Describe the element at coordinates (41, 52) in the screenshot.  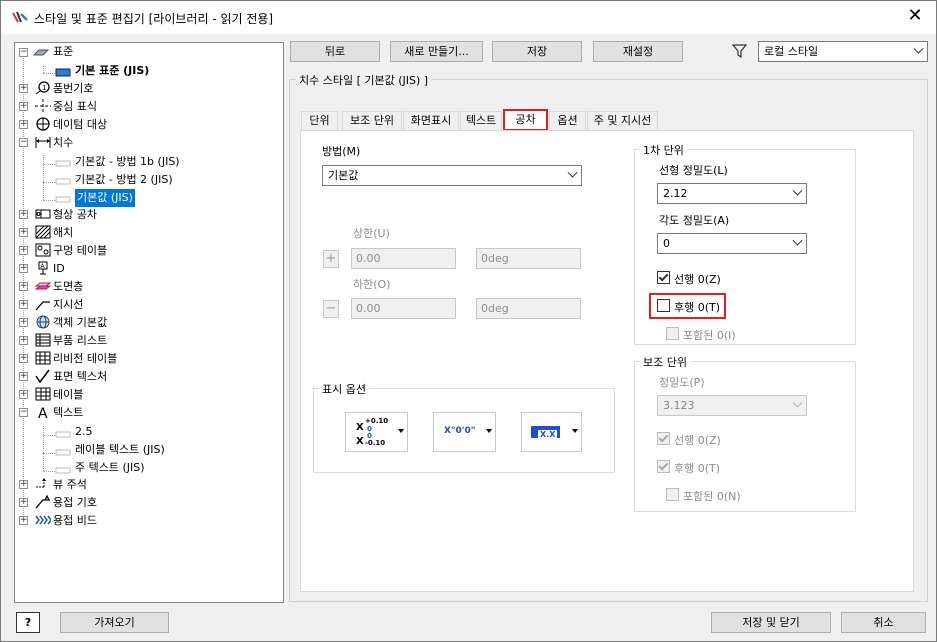
I see `standard-icon` at that location.